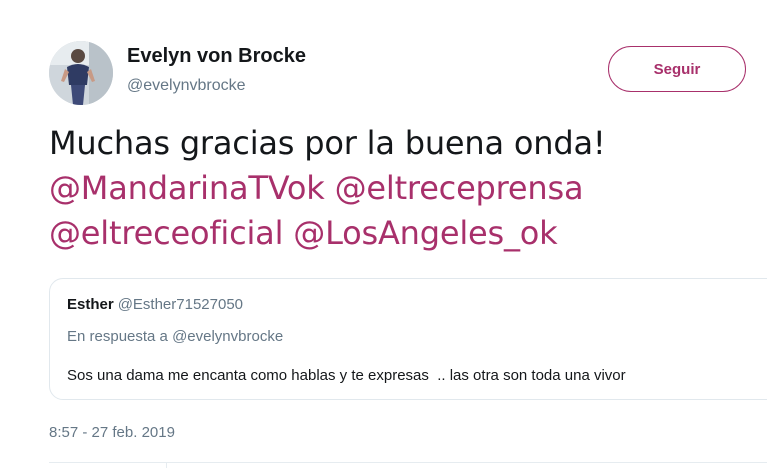  Describe the element at coordinates (327, 143) in the screenshot. I see `tweet-text-plain: Muchas gracias por la buena onda!` at that location.